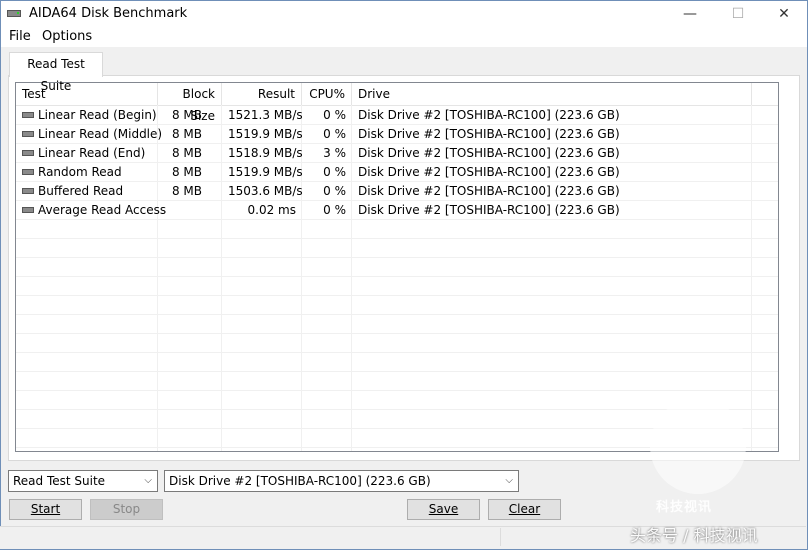 This screenshot has width=808, height=550. Describe the element at coordinates (80, 172) in the screenshot. I see `test-name: Random Read` at that location.